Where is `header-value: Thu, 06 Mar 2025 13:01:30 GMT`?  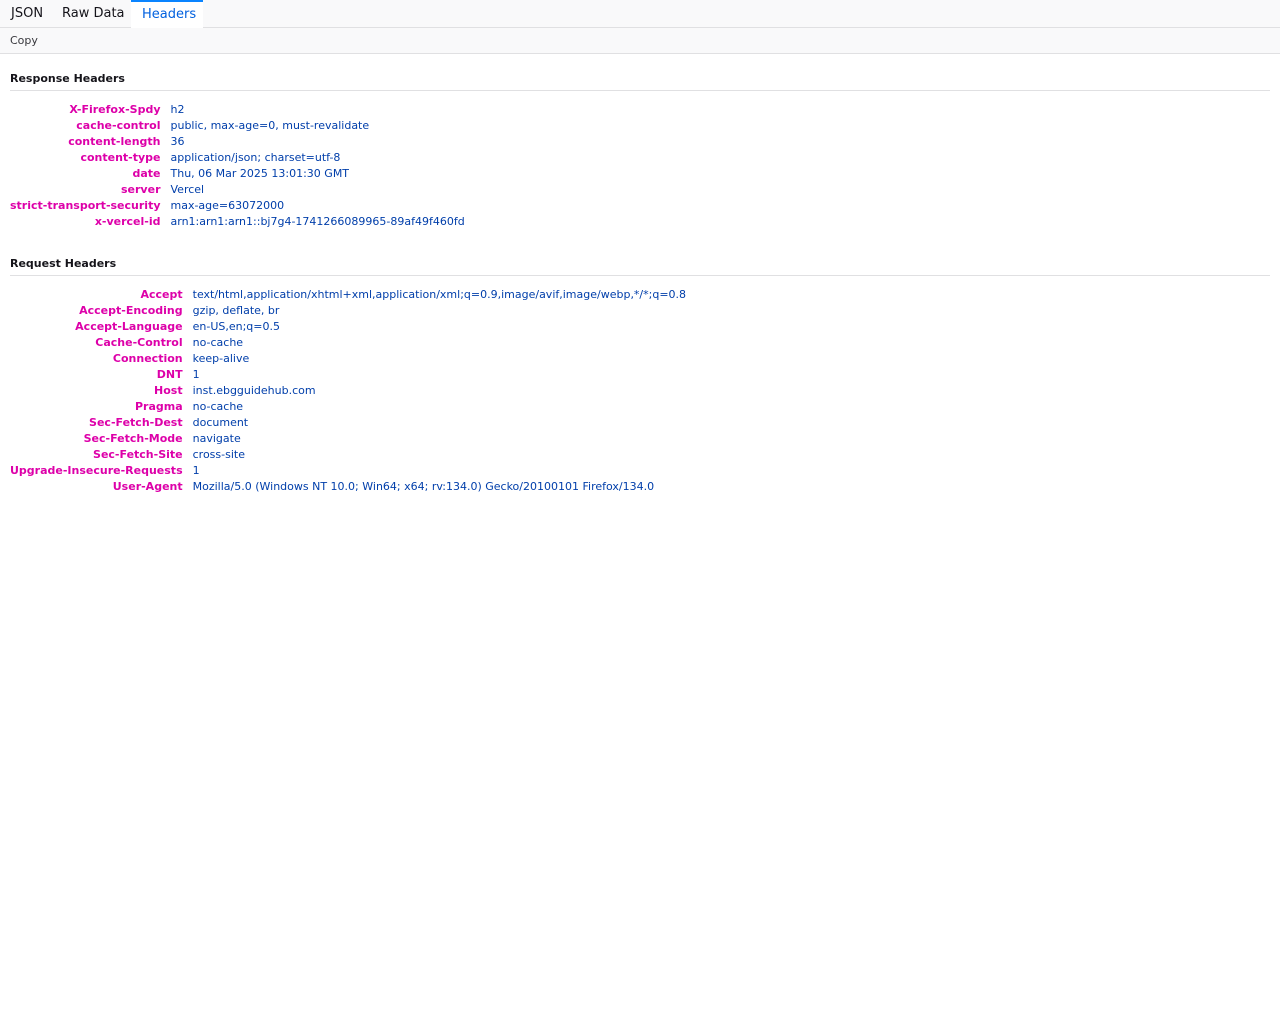 header-value: Thu, 06 Mar 2025 13:01:30 GMT is located at coordinates (260, 173).